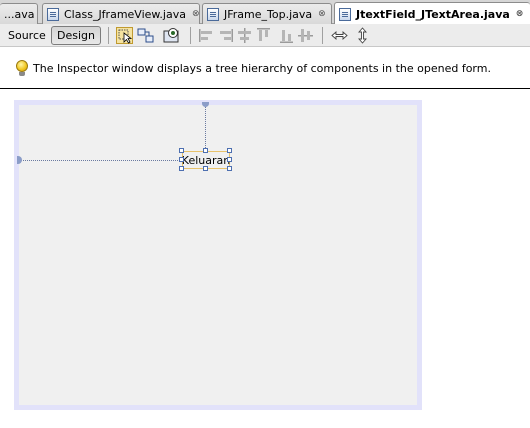 This screenshot has width=530, height=428. I want to click on align-bottom-icon, so click(286, 35).